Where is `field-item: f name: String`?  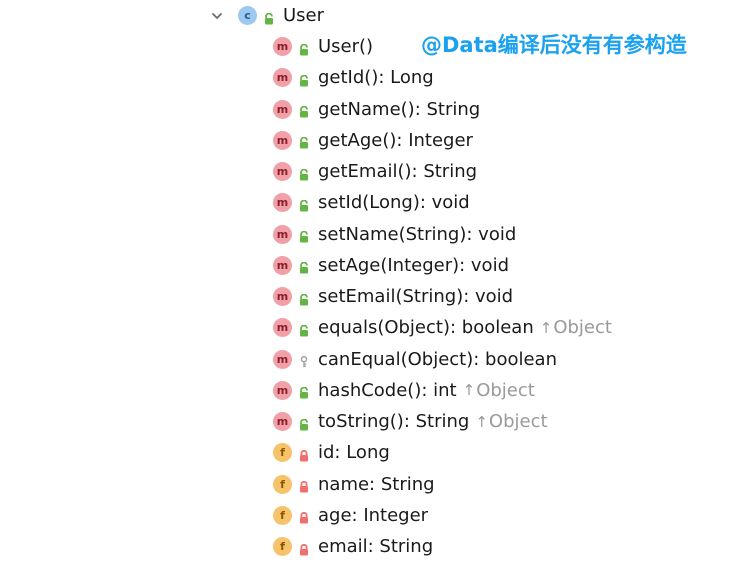
field-item: f name: String is located at coordinates (354, 484).